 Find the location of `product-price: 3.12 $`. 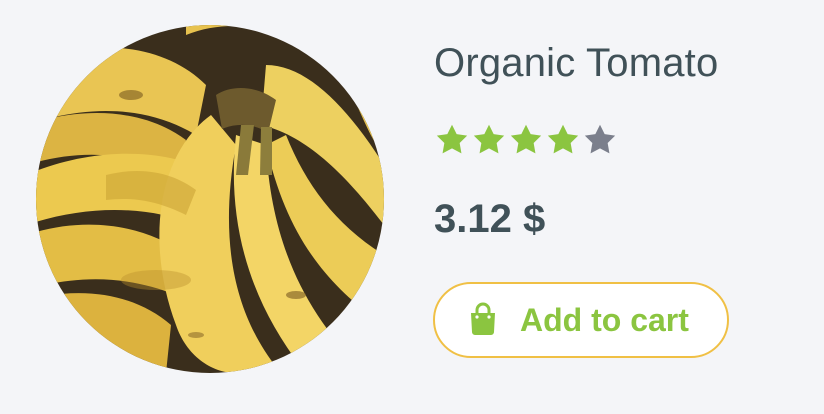

product-price: 3.12 $ is located at coordinates (490, 219).